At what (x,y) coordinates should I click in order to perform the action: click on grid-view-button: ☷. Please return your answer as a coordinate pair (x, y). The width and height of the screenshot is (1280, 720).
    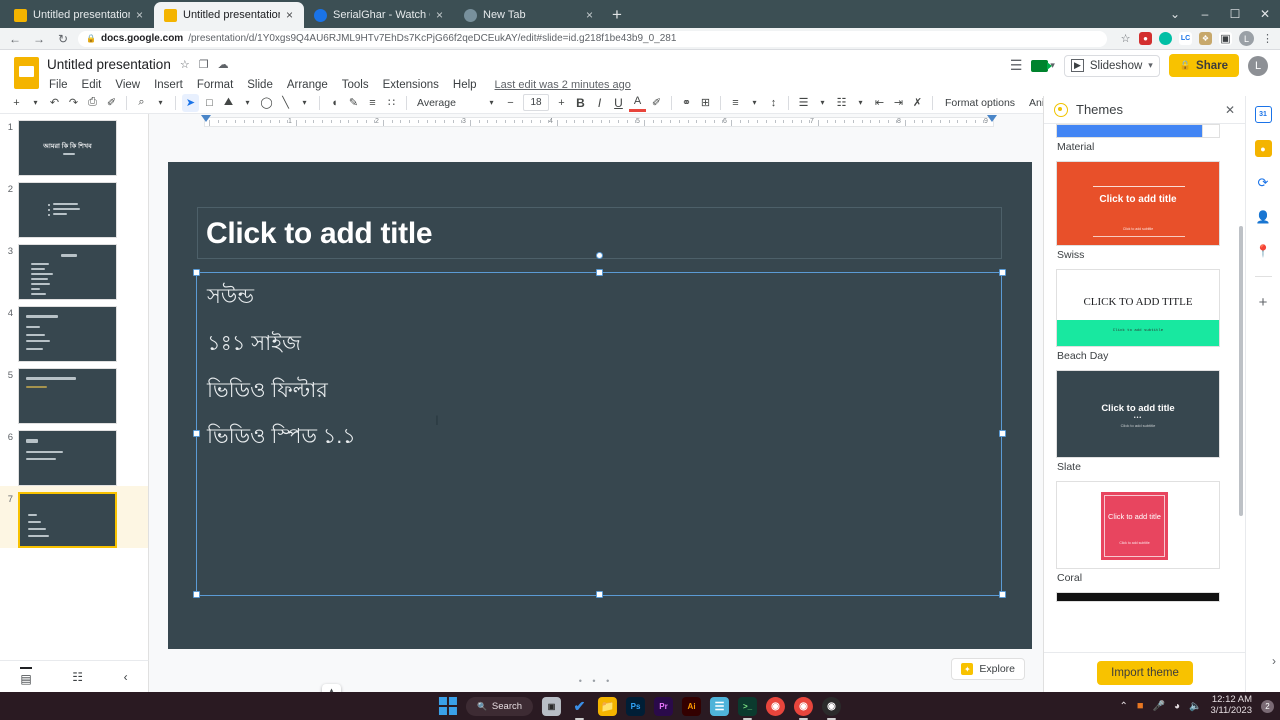
    Looking at the image, I should click on (77, 677).